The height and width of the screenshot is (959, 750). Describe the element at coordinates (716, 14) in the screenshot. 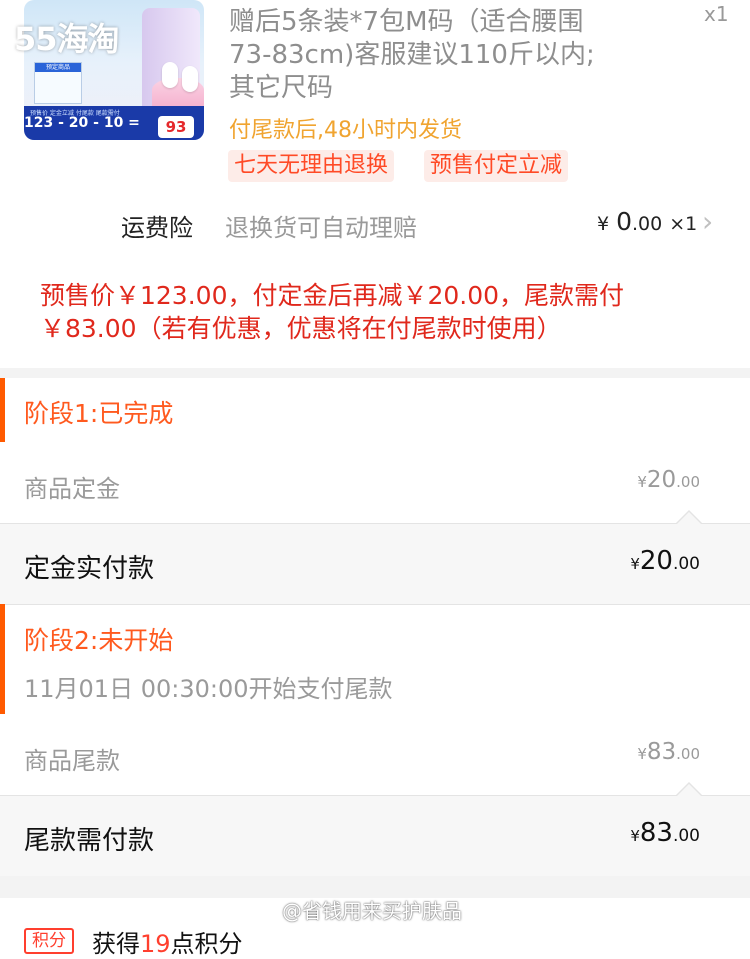

I see `product-quantity: x1` at that location.